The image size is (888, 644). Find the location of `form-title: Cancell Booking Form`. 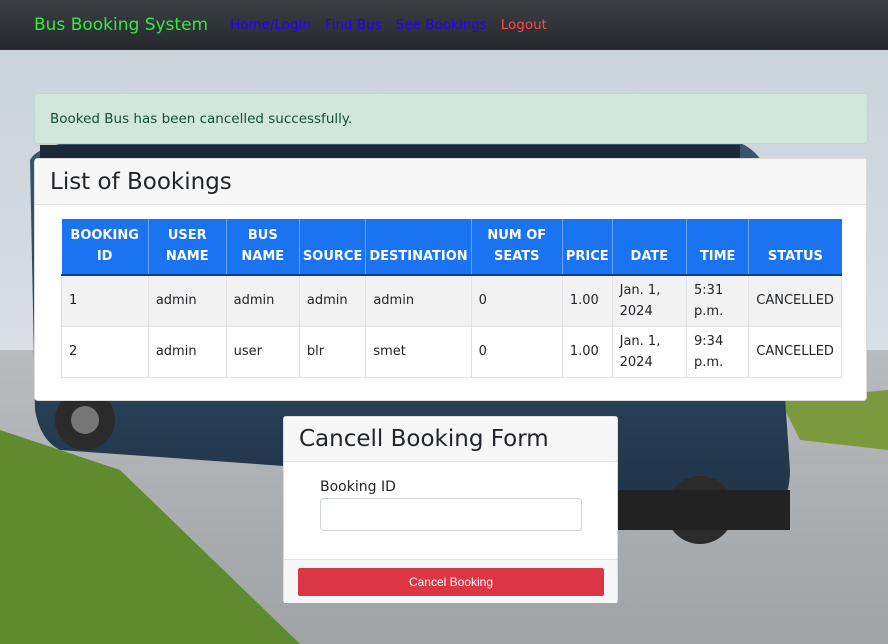

form-title: Cancell Booking Form is located at coordinates (450, 439).